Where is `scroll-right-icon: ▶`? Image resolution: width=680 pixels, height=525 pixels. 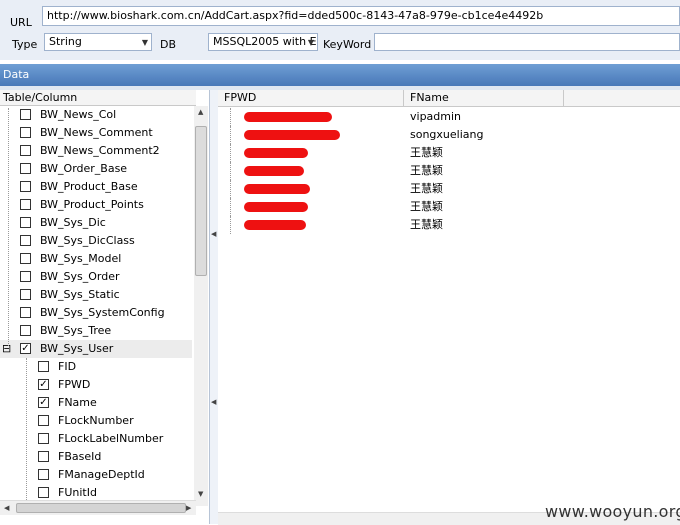
scroll-right-icon: ▶ is located at coordinates (188, 508).